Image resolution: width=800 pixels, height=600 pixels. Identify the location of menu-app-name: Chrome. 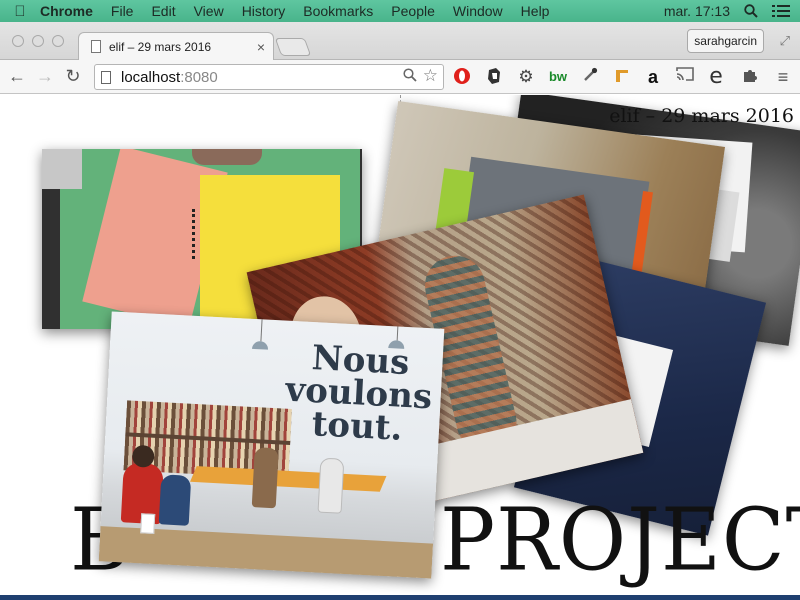
(66, 11).